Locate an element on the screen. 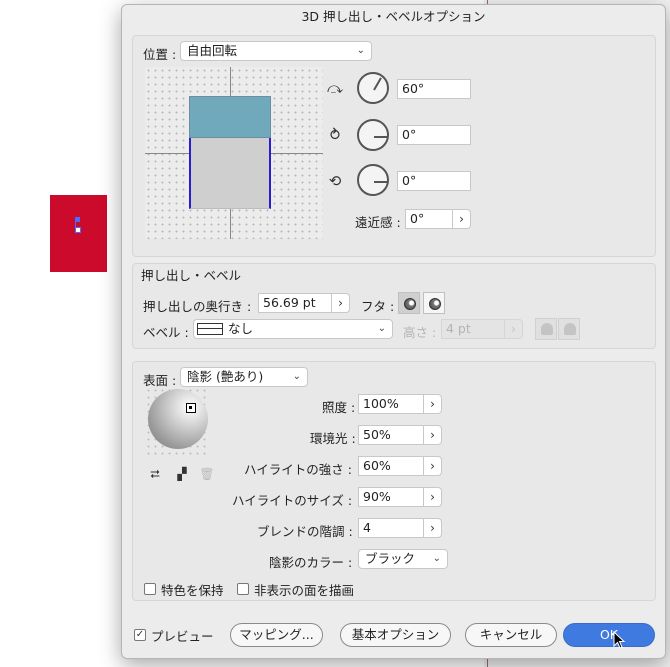  perspective-slider-button: › is located at coordinates (462, 219).